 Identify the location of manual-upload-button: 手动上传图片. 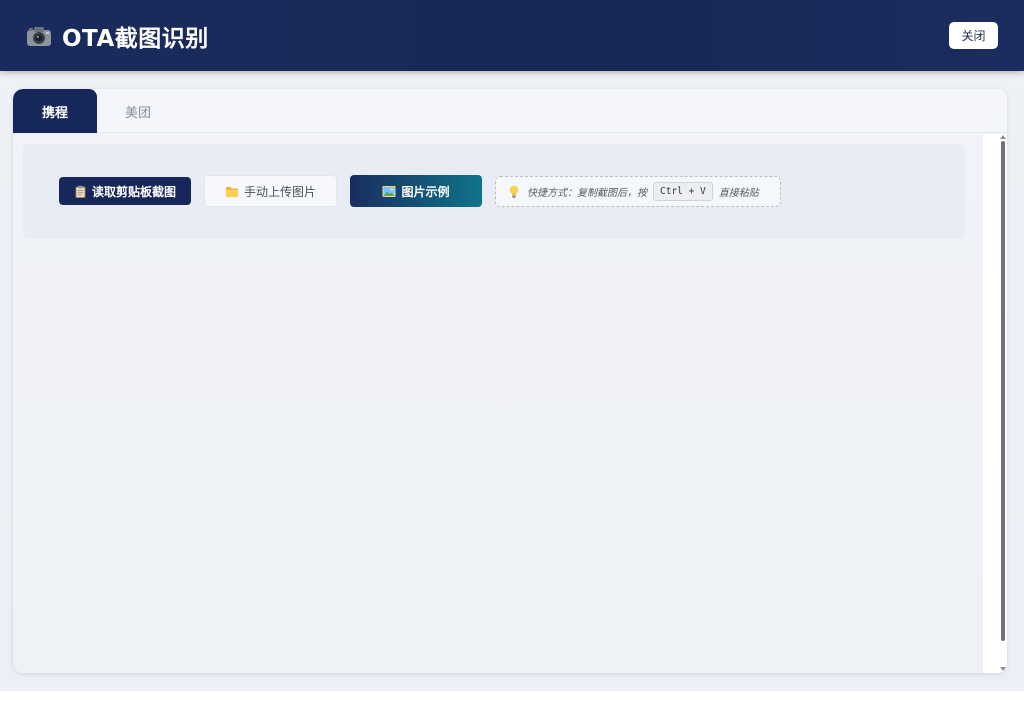
(270, 191).